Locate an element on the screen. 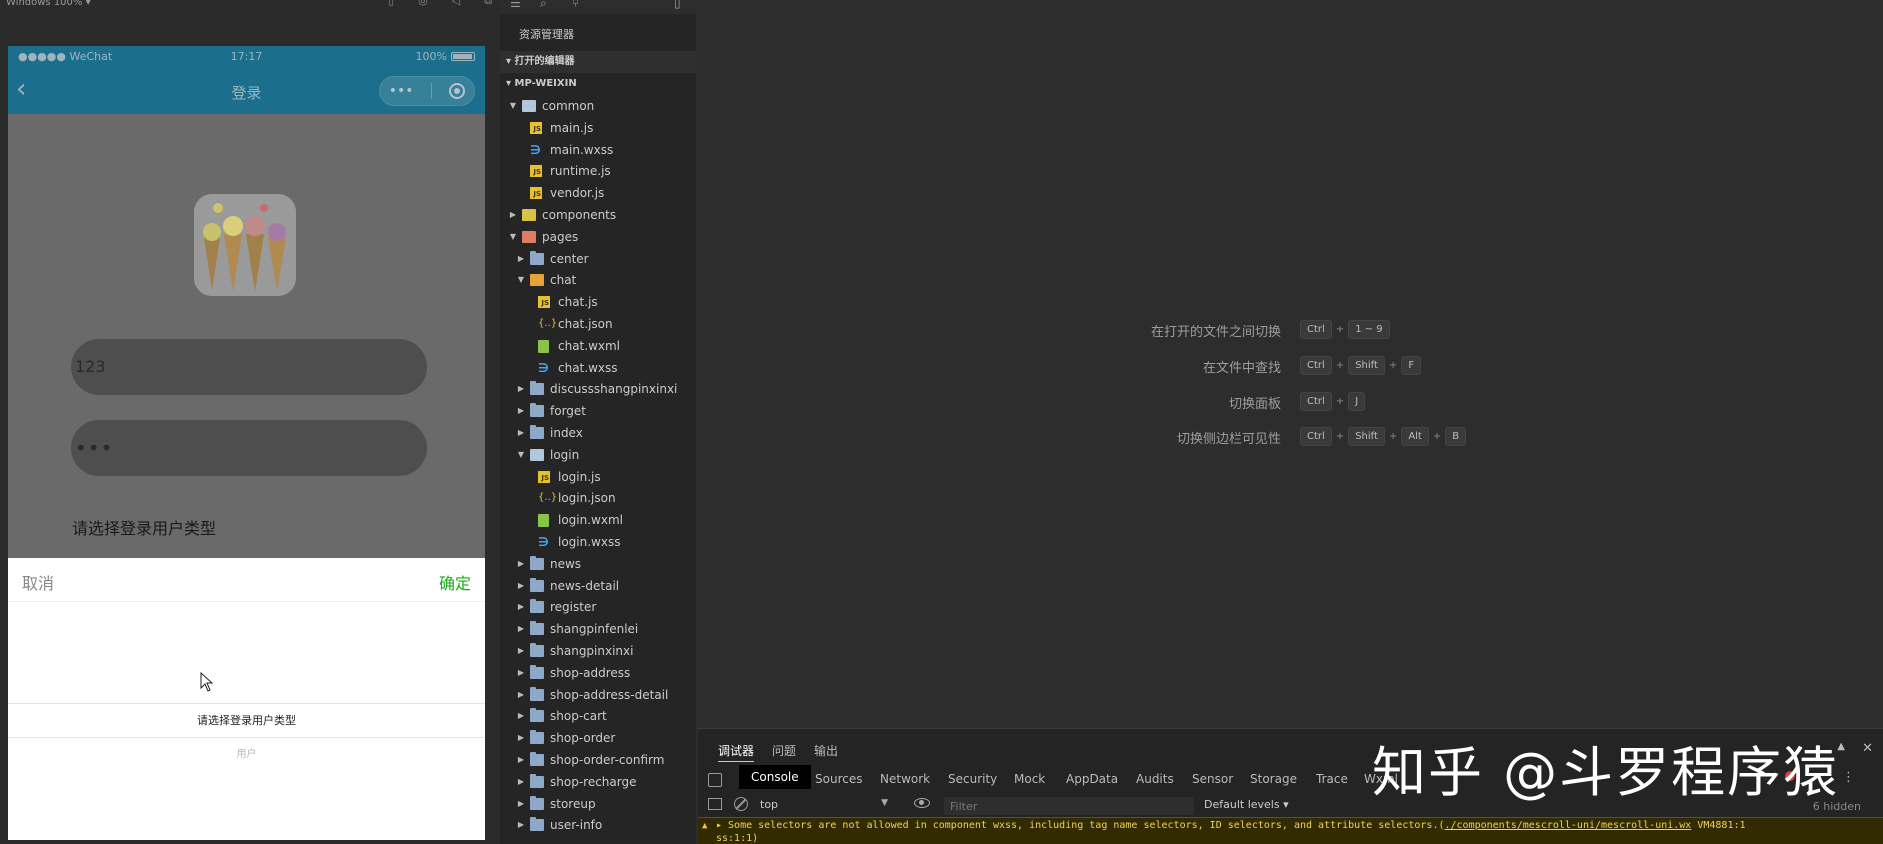 This screenshot has height=844, width=1883. warning-icon: ▲ is located at coordinates (705, 826).